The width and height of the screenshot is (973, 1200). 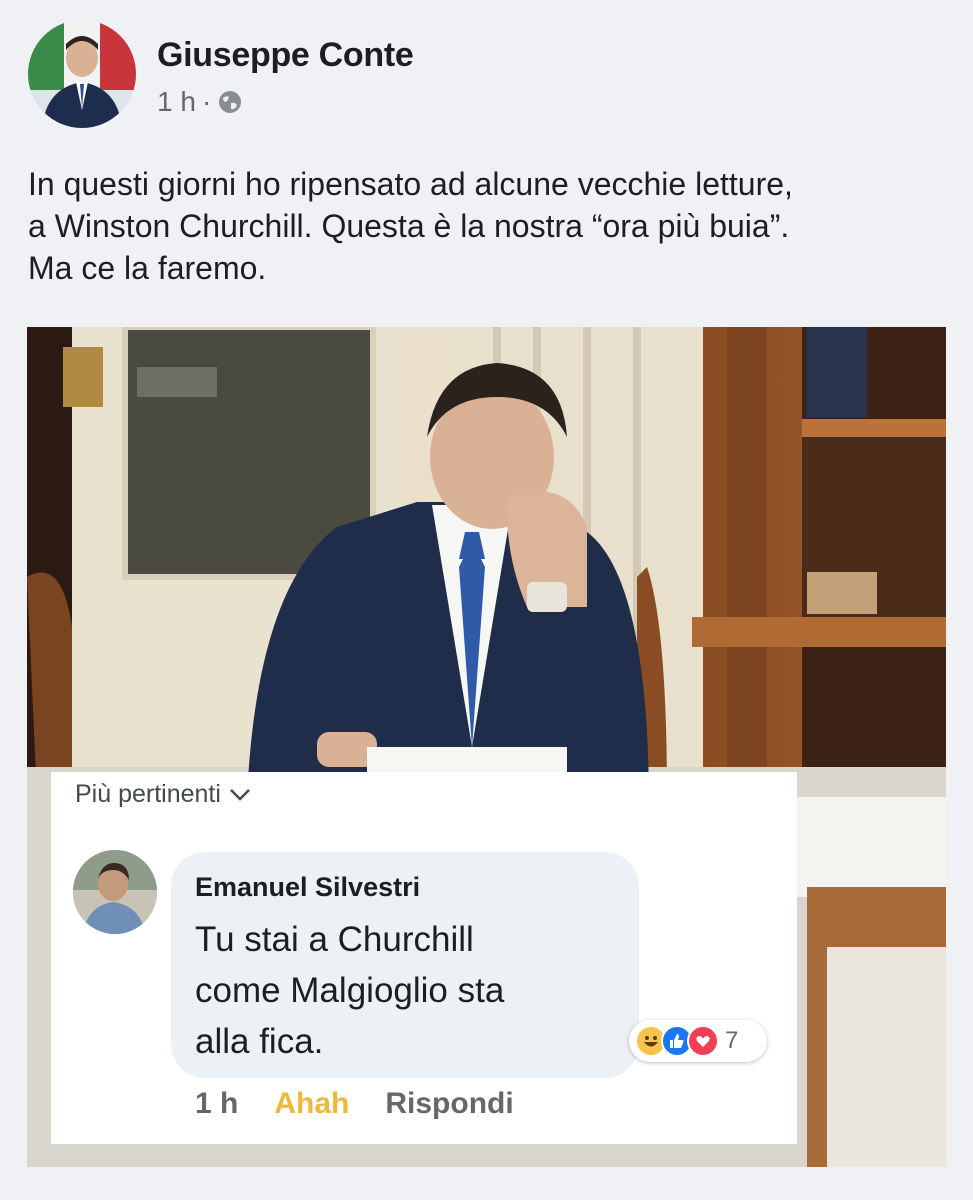 I want to click on sort-label: Più pertinenti, so click(x=148, y=794).